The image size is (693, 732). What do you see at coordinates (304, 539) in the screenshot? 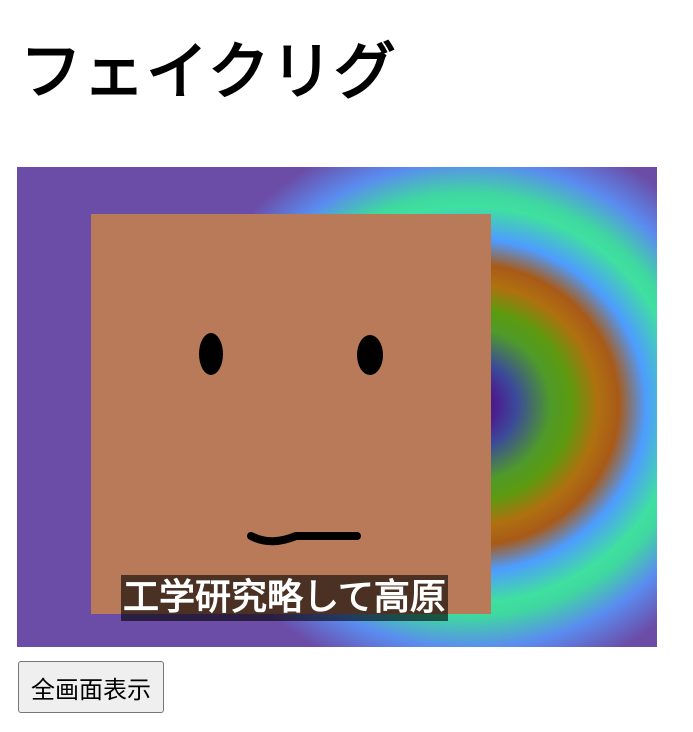
I see `mouth-icon` at bounding box center [304, 539].